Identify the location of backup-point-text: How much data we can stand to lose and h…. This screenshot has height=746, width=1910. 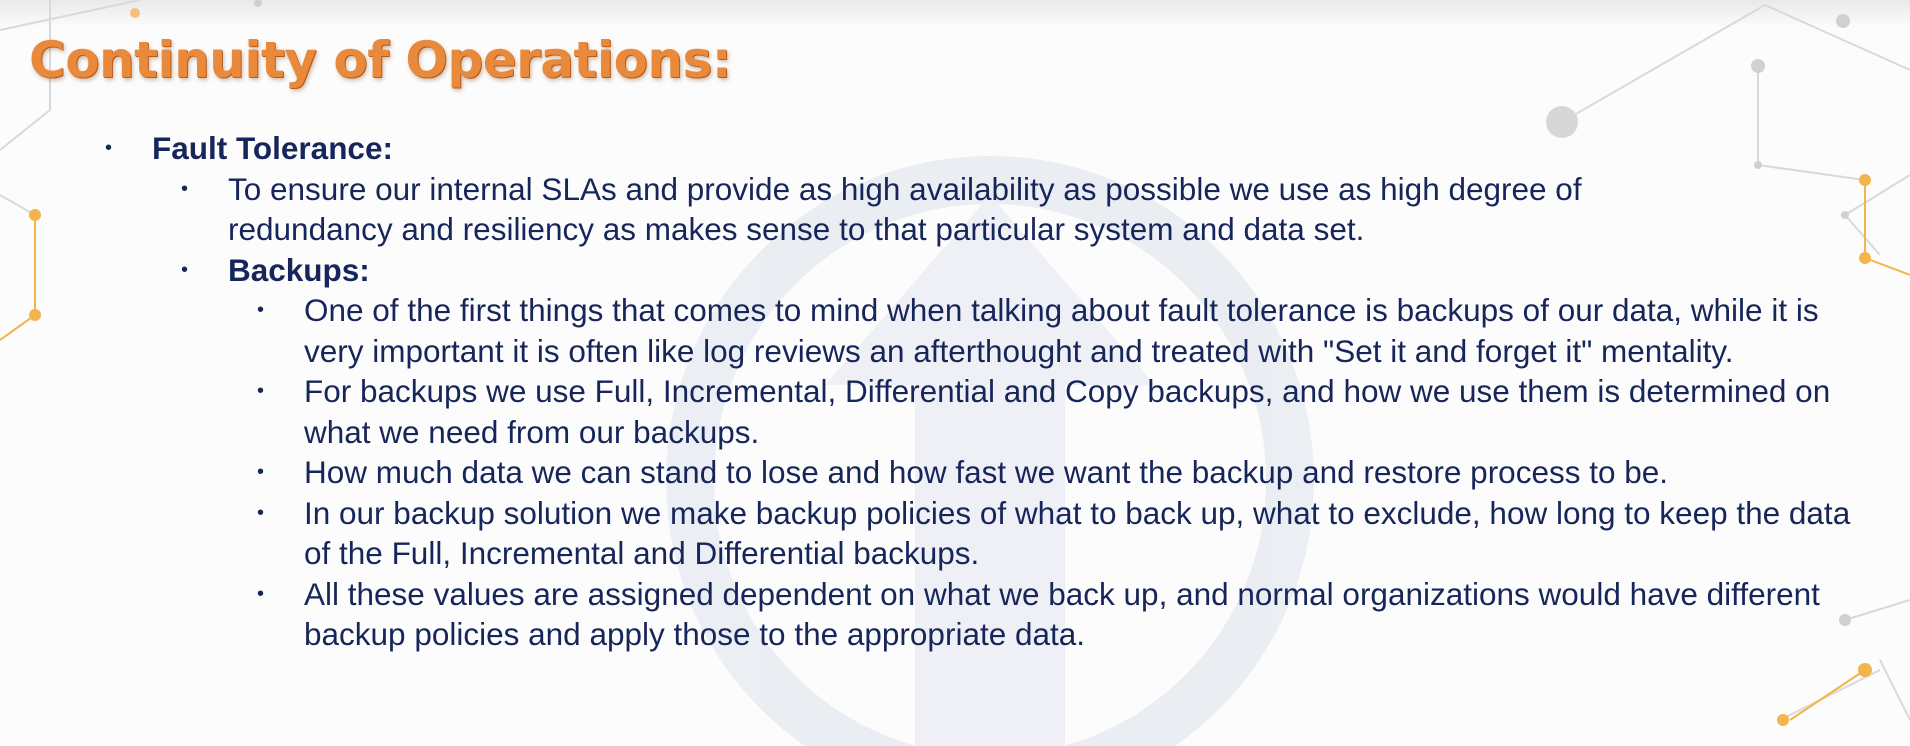
(986, 472).